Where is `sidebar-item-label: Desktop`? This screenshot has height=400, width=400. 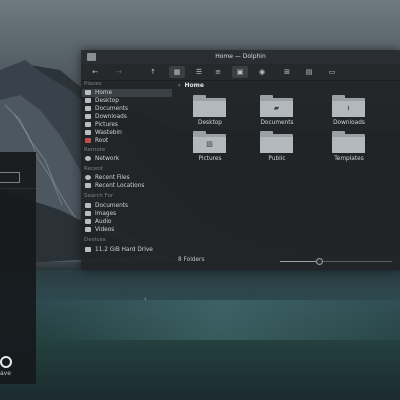
sidebar-item-label: Desktop is located at coordinates (107, 100).